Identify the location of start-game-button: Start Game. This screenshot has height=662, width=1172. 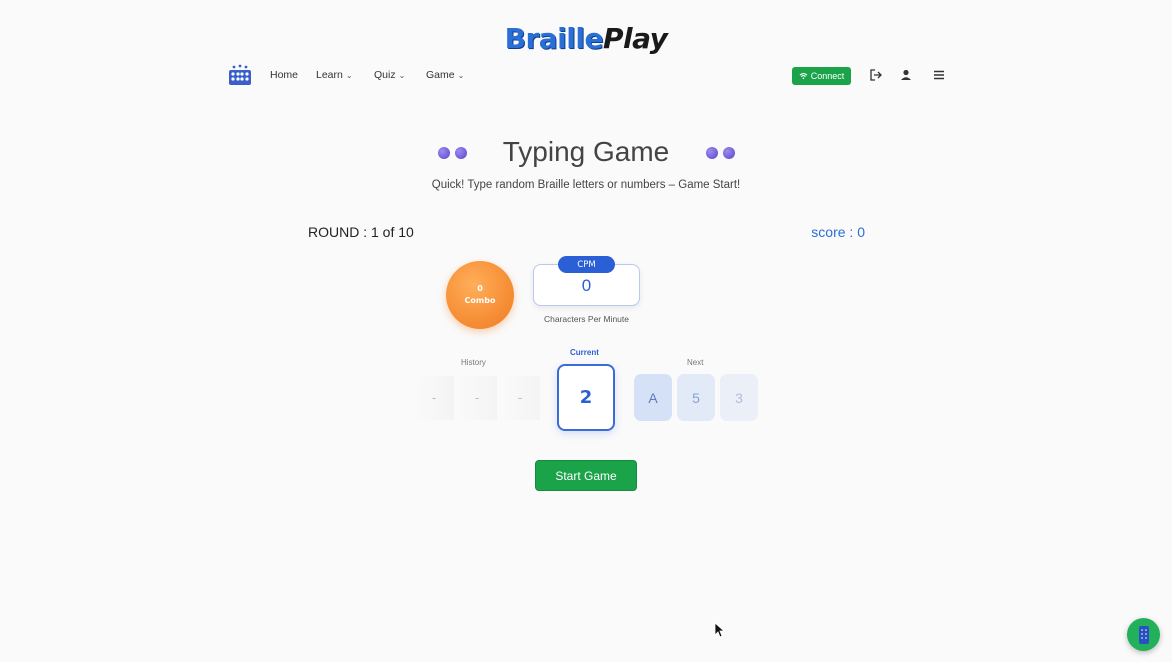
(586, 475).